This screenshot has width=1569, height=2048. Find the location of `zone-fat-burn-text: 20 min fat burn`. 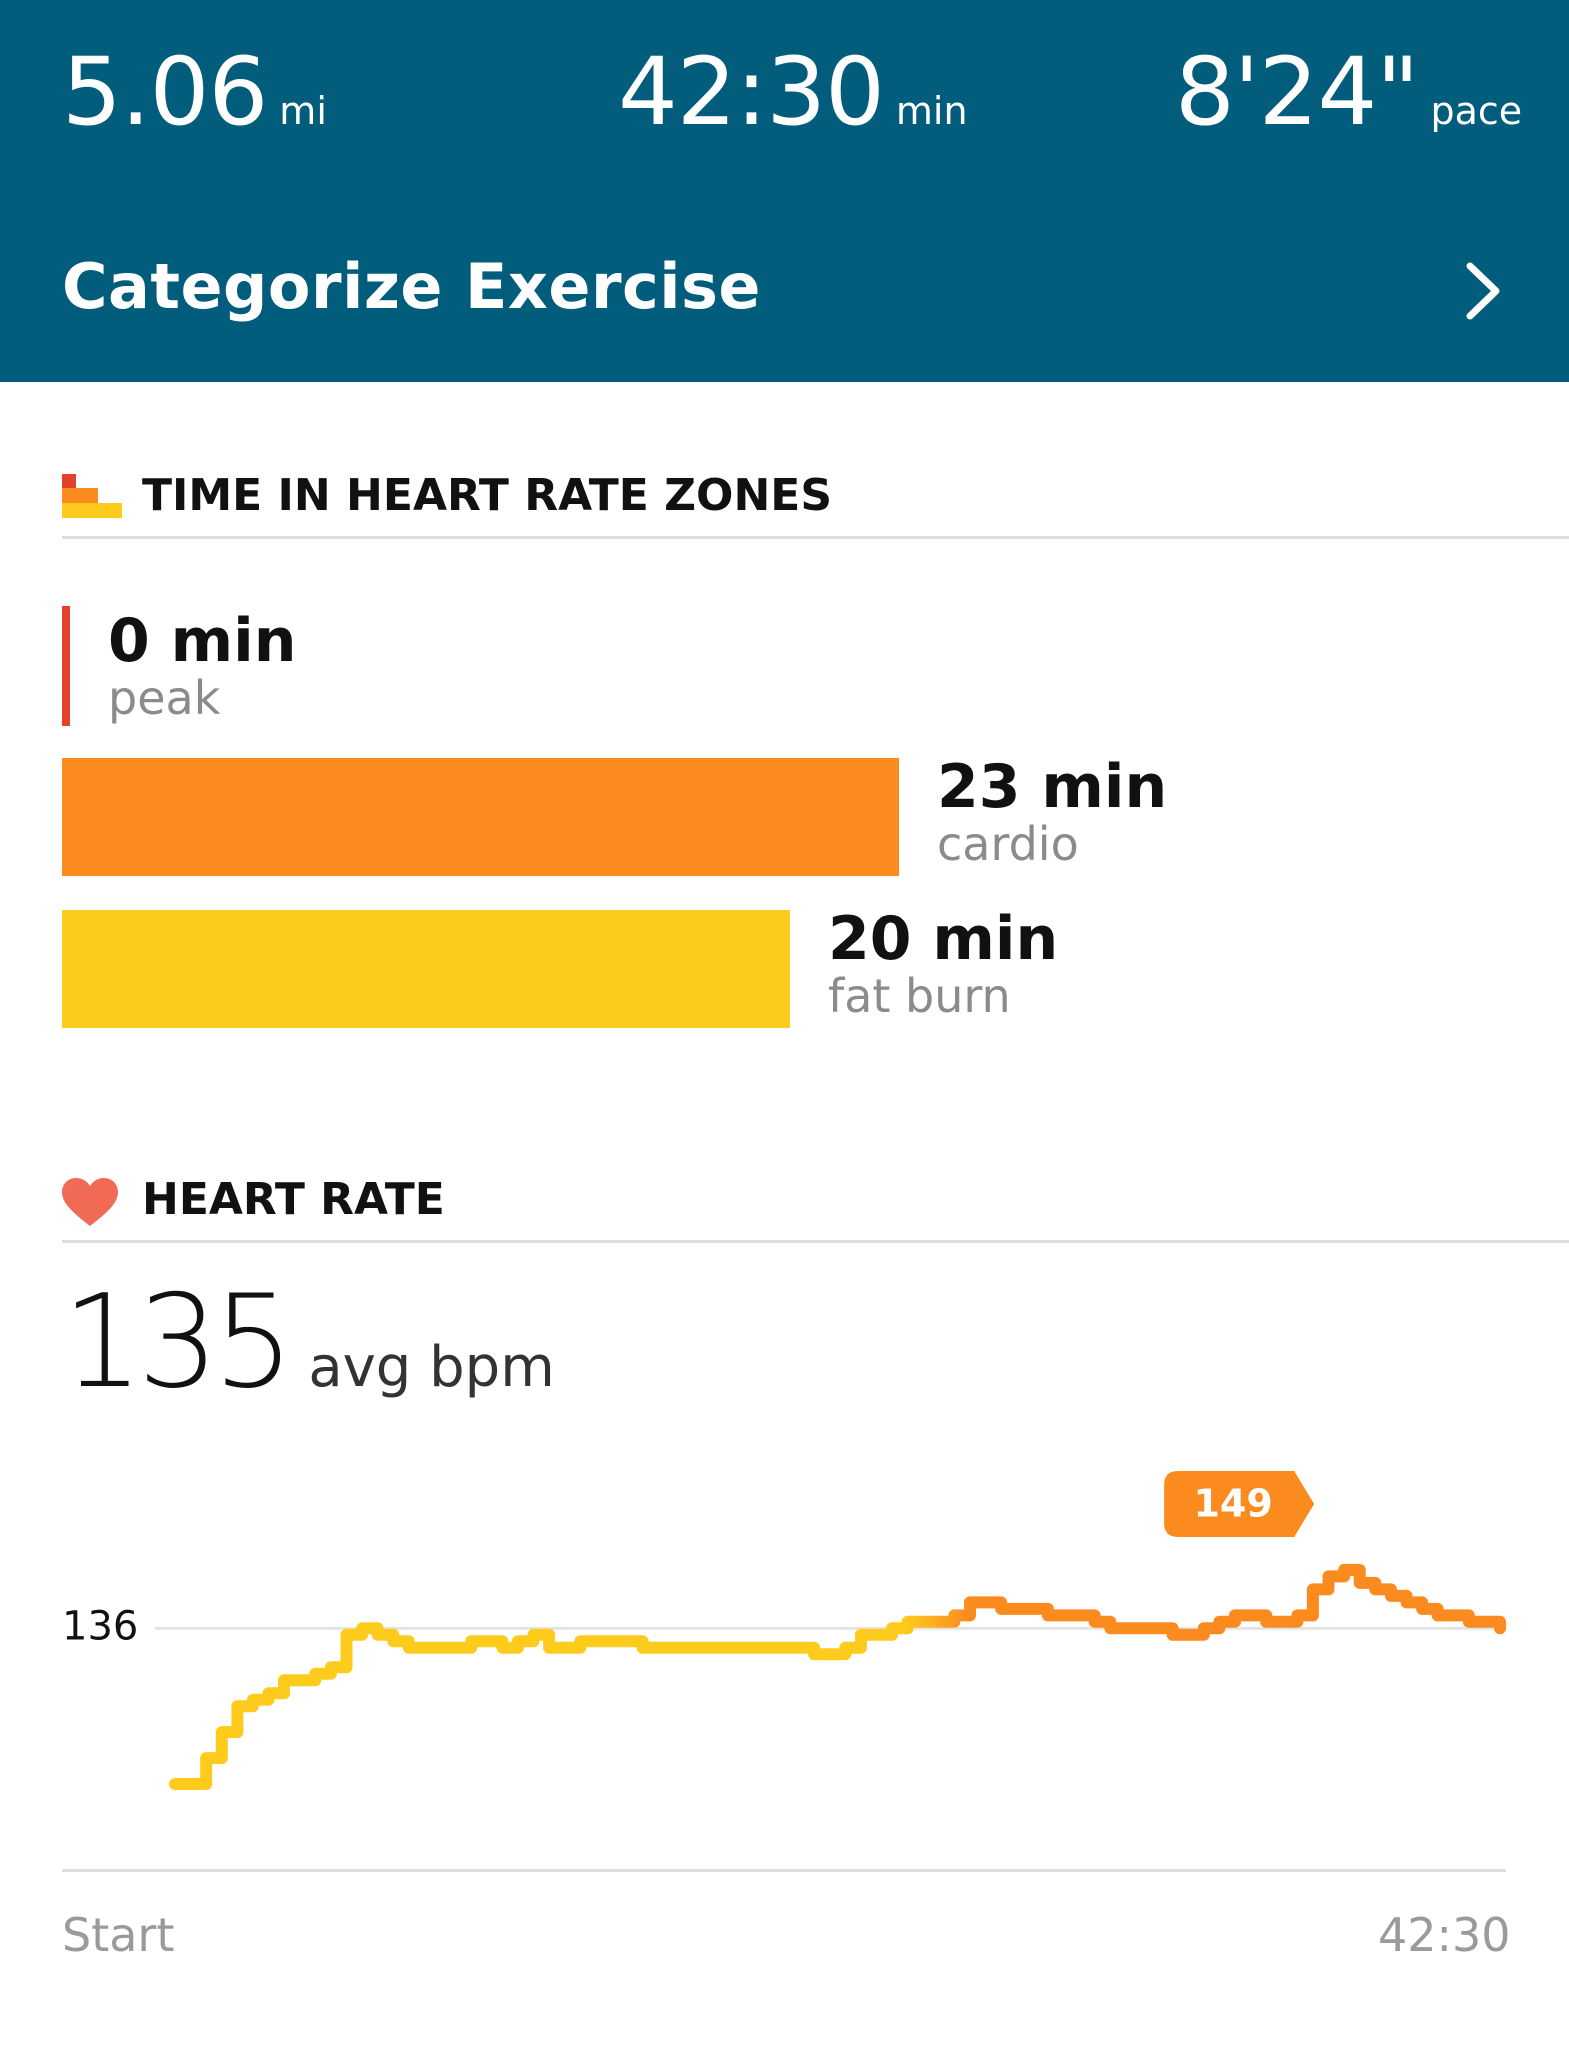

zone-fat-burn-text: 20 min fat burn is located at coordinates (943, 965).